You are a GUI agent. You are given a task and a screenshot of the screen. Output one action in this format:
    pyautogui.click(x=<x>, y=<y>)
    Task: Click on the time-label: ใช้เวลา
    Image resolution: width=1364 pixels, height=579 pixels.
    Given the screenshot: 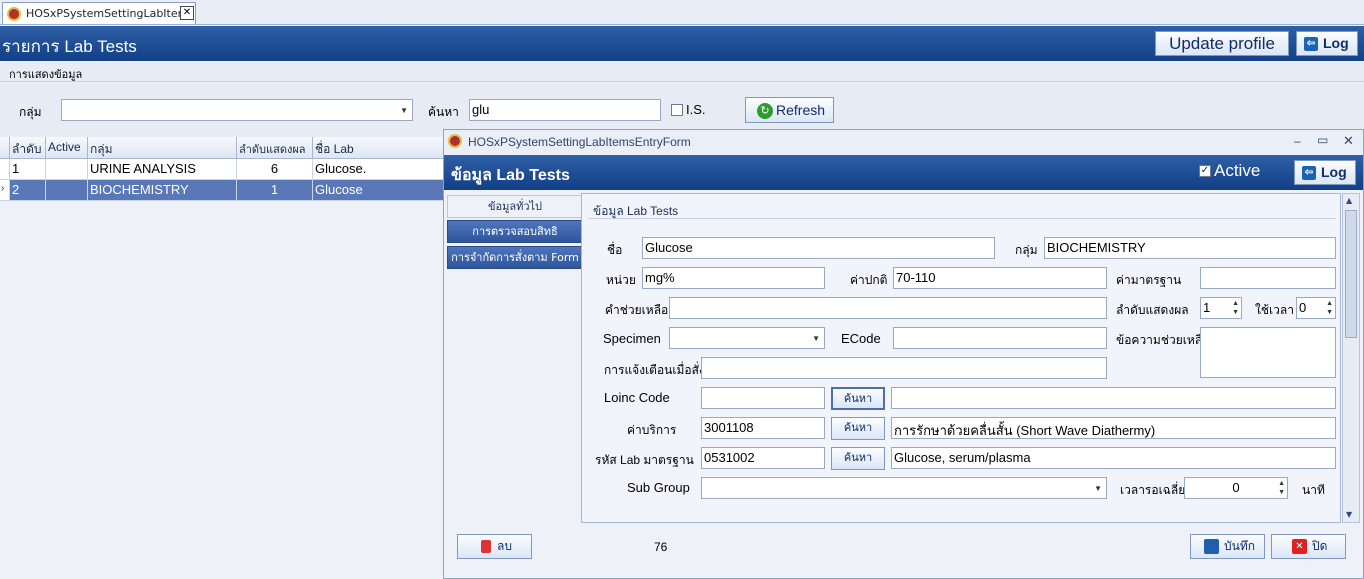 What is the action you would take?
    pyautogui.click(x=1274, y=310)
    